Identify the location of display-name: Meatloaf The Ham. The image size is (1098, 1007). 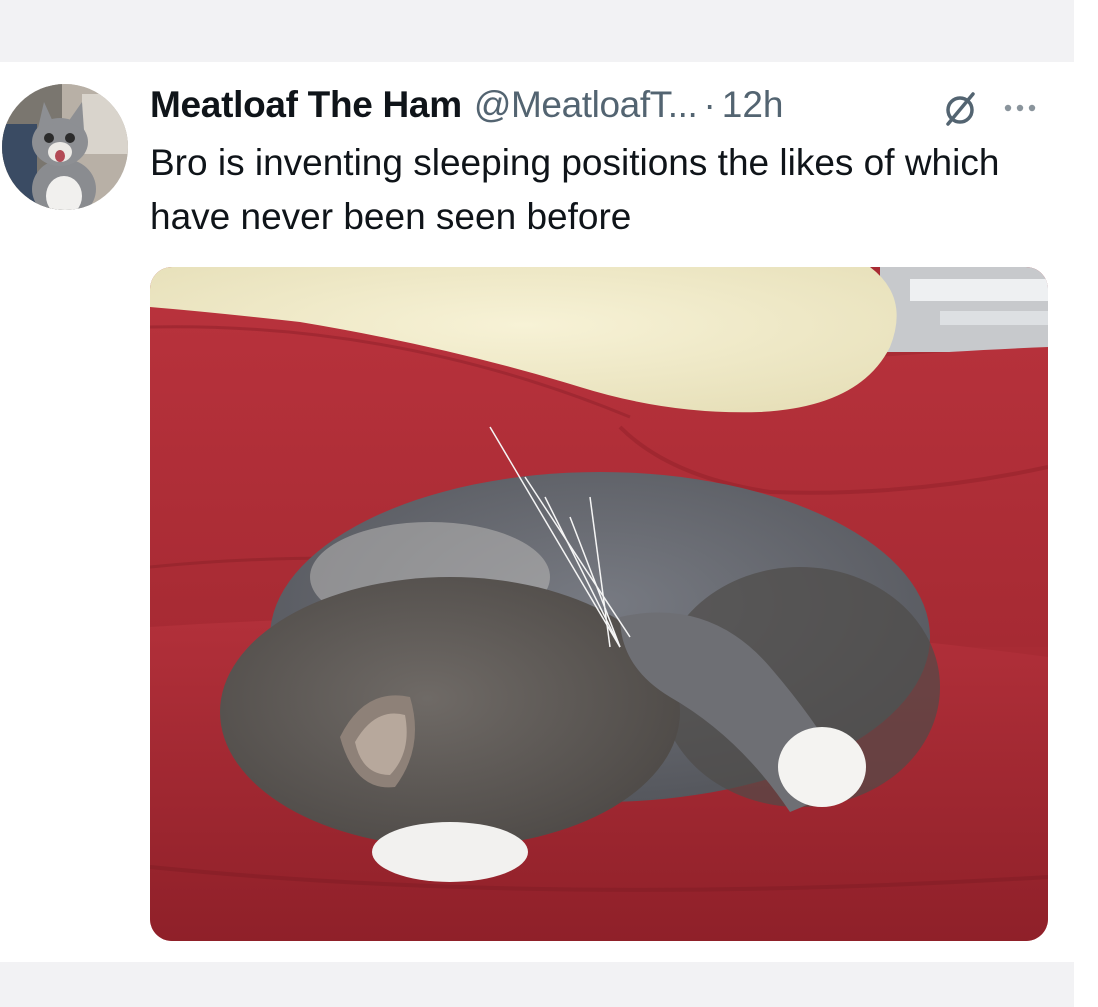
(306, 105).